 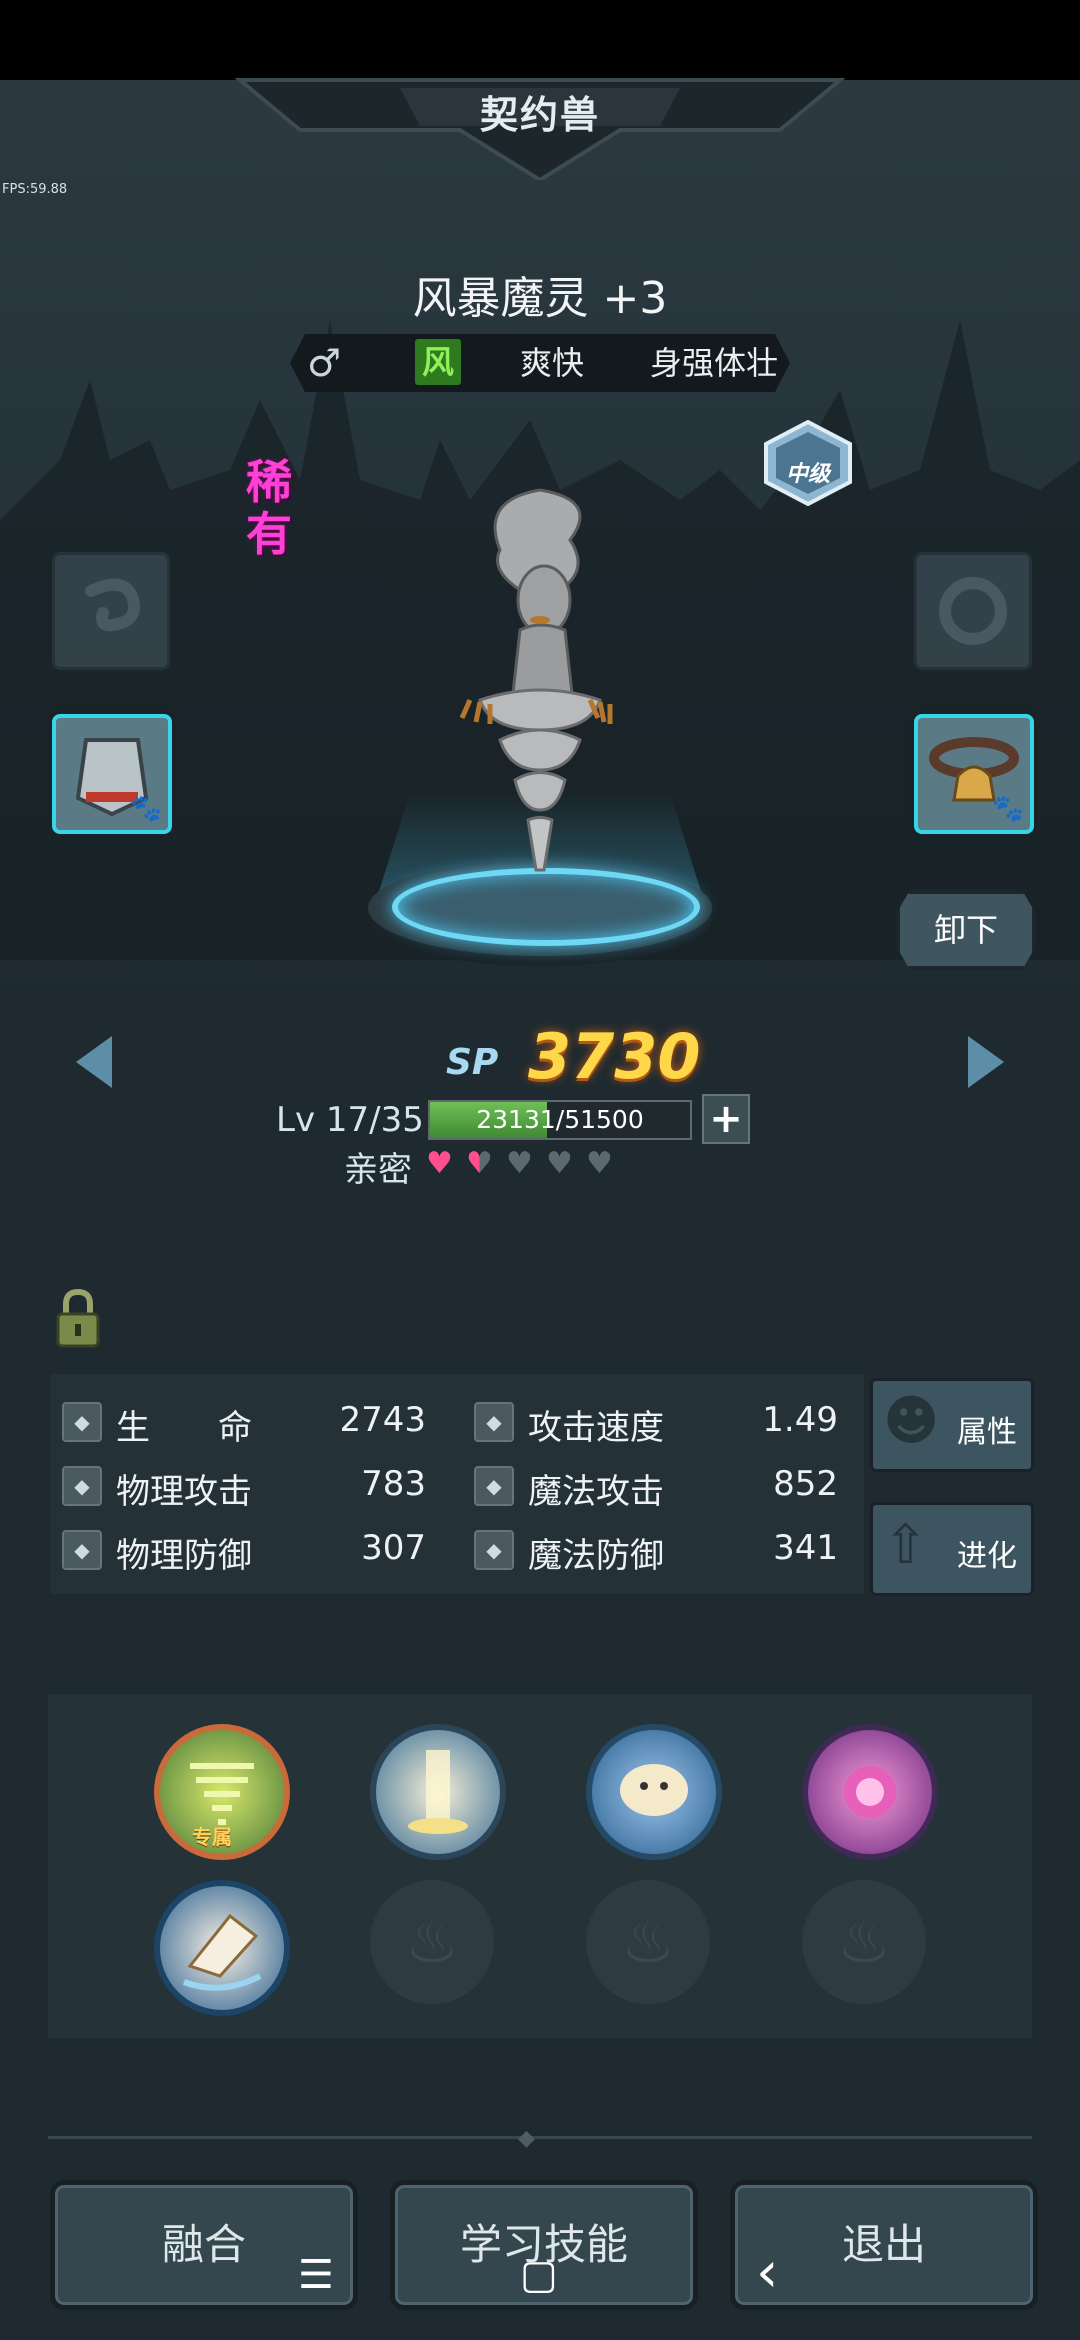 I want to click on prev-pet-arrow, so click(x=94, y=1062).